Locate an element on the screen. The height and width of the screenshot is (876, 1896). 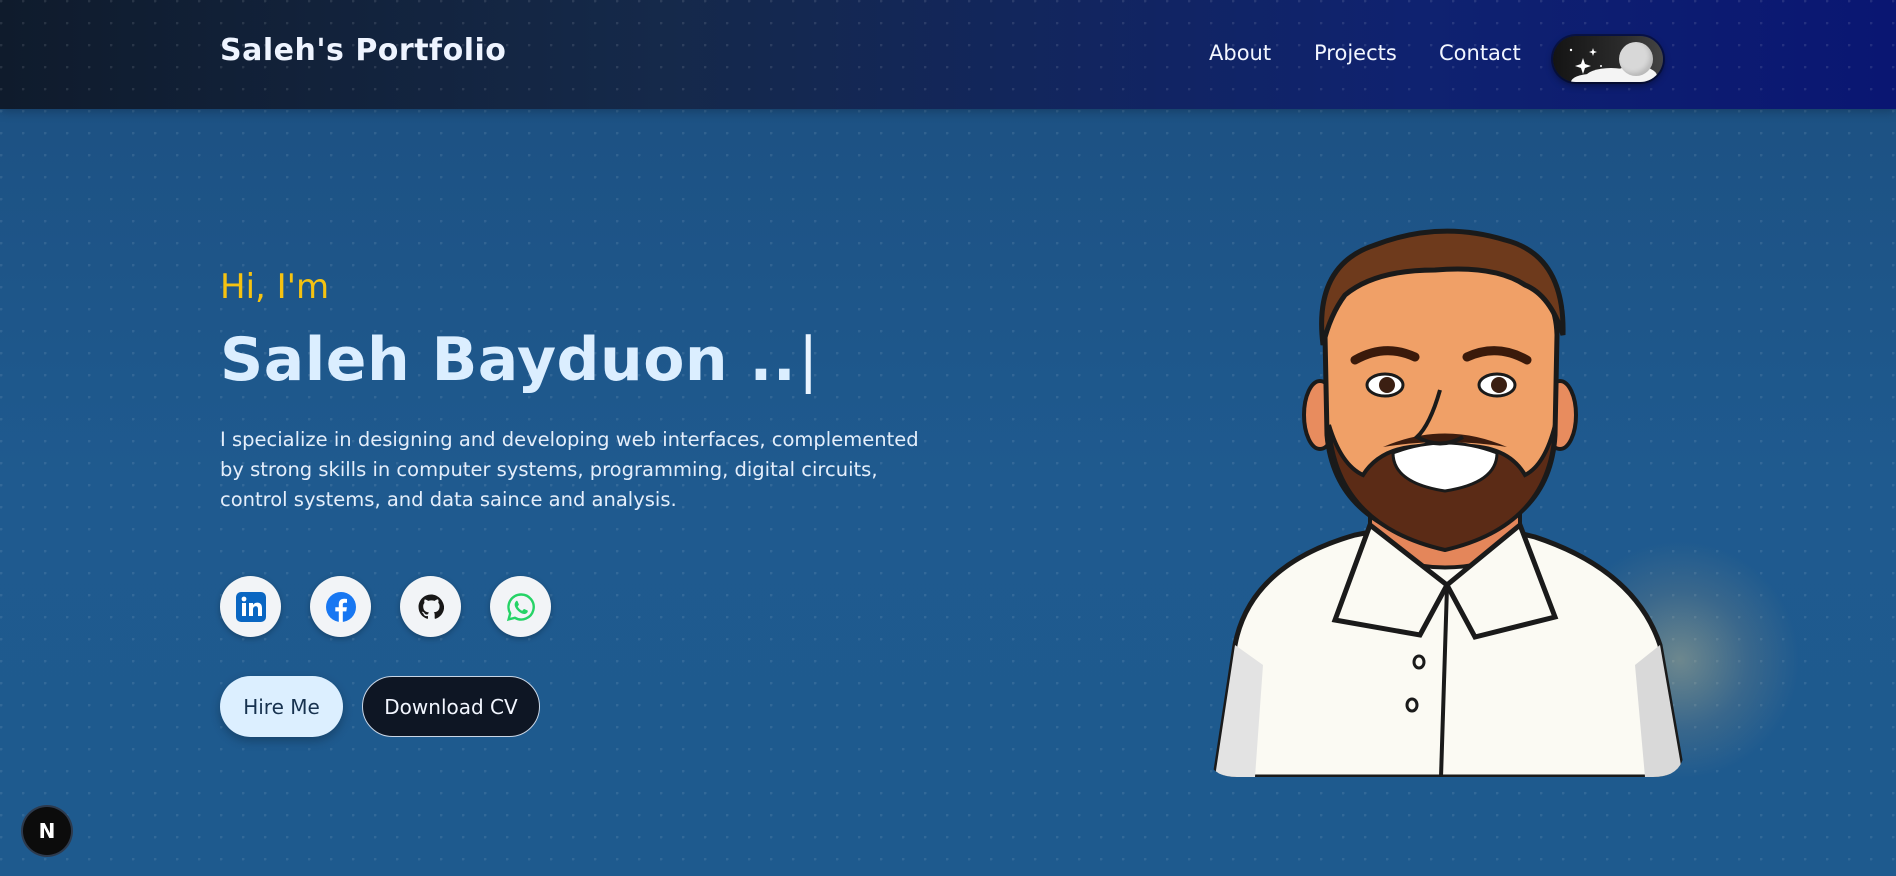
whatsapp-link is located at coordinates (520, 606).